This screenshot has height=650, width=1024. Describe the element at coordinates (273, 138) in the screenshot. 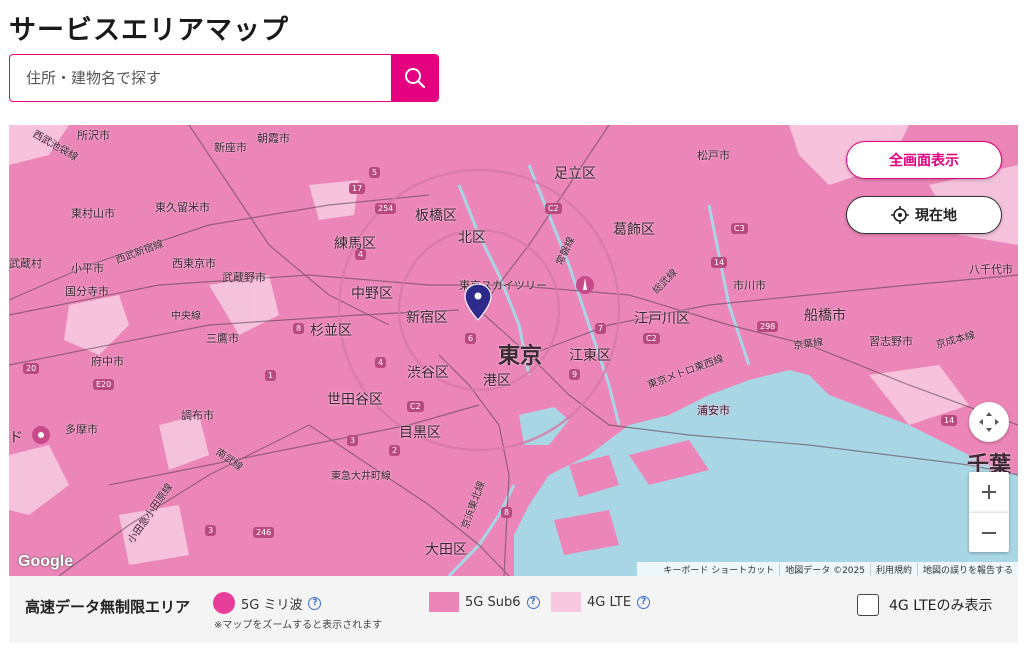

I see `map-label-asaka: 朝霞市` at that location.